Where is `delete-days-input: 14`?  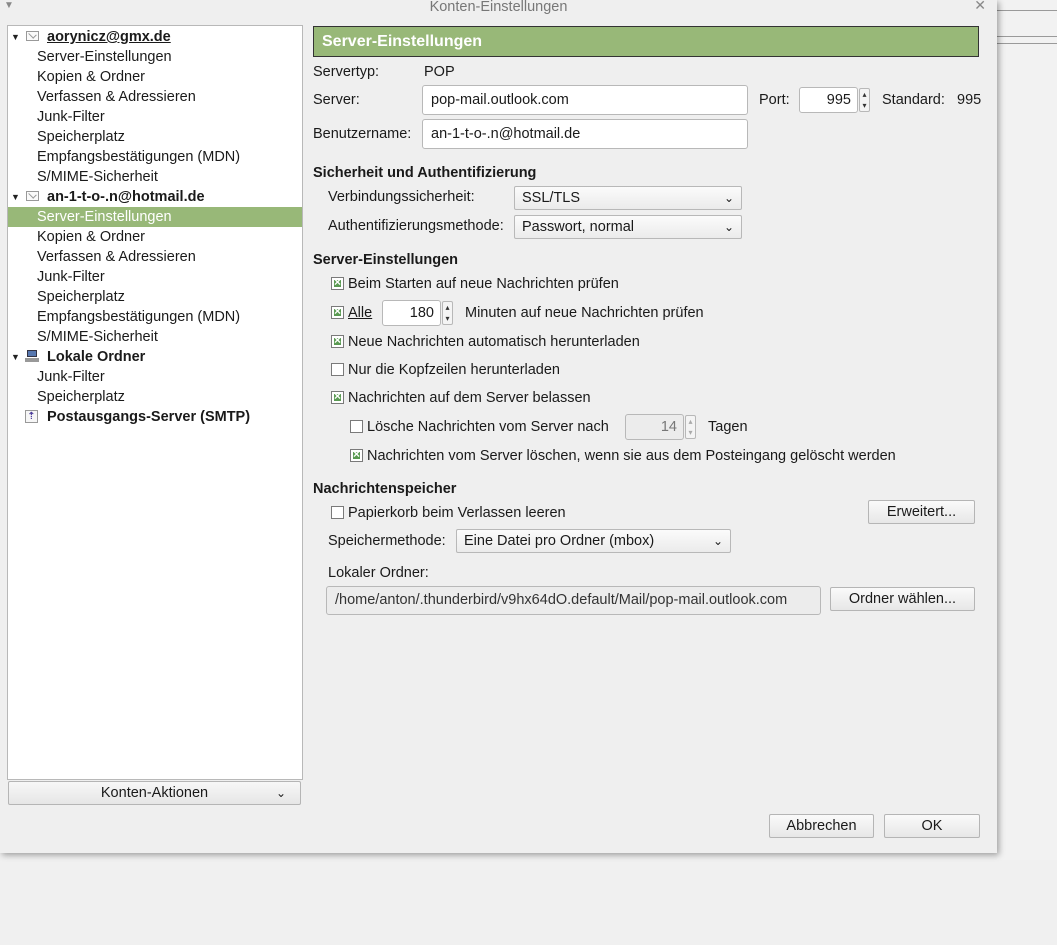
delete-days-input: 14 is located at coordinates (654, 427).